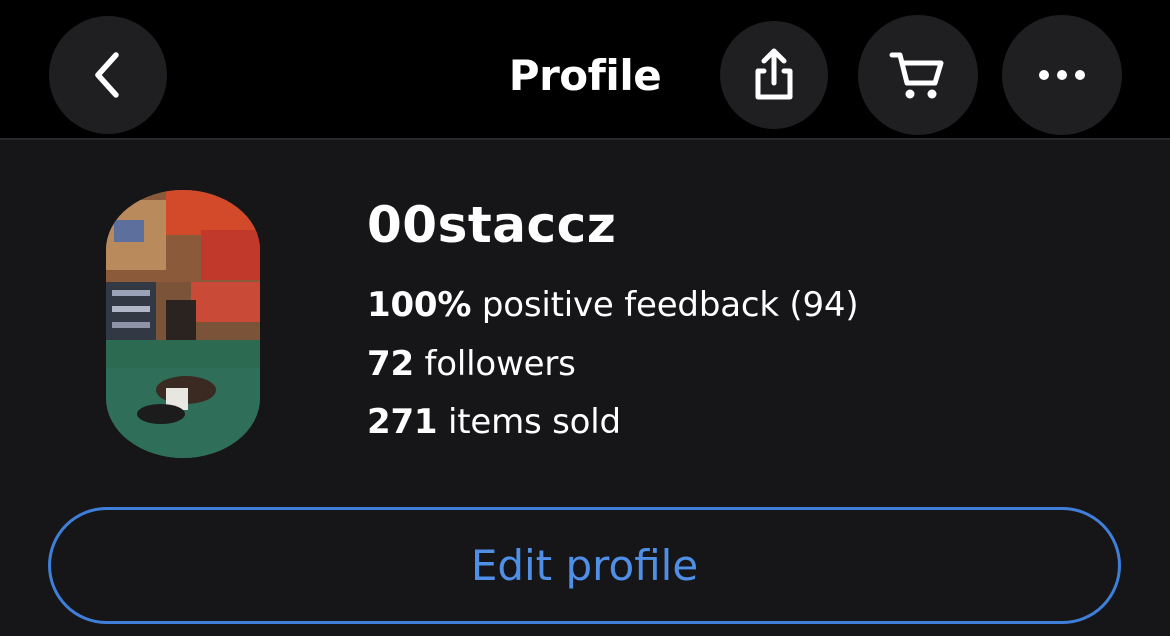 This screenshot has width=1170, height=636. I want to click on username: 00staccz, so click(492, 225).